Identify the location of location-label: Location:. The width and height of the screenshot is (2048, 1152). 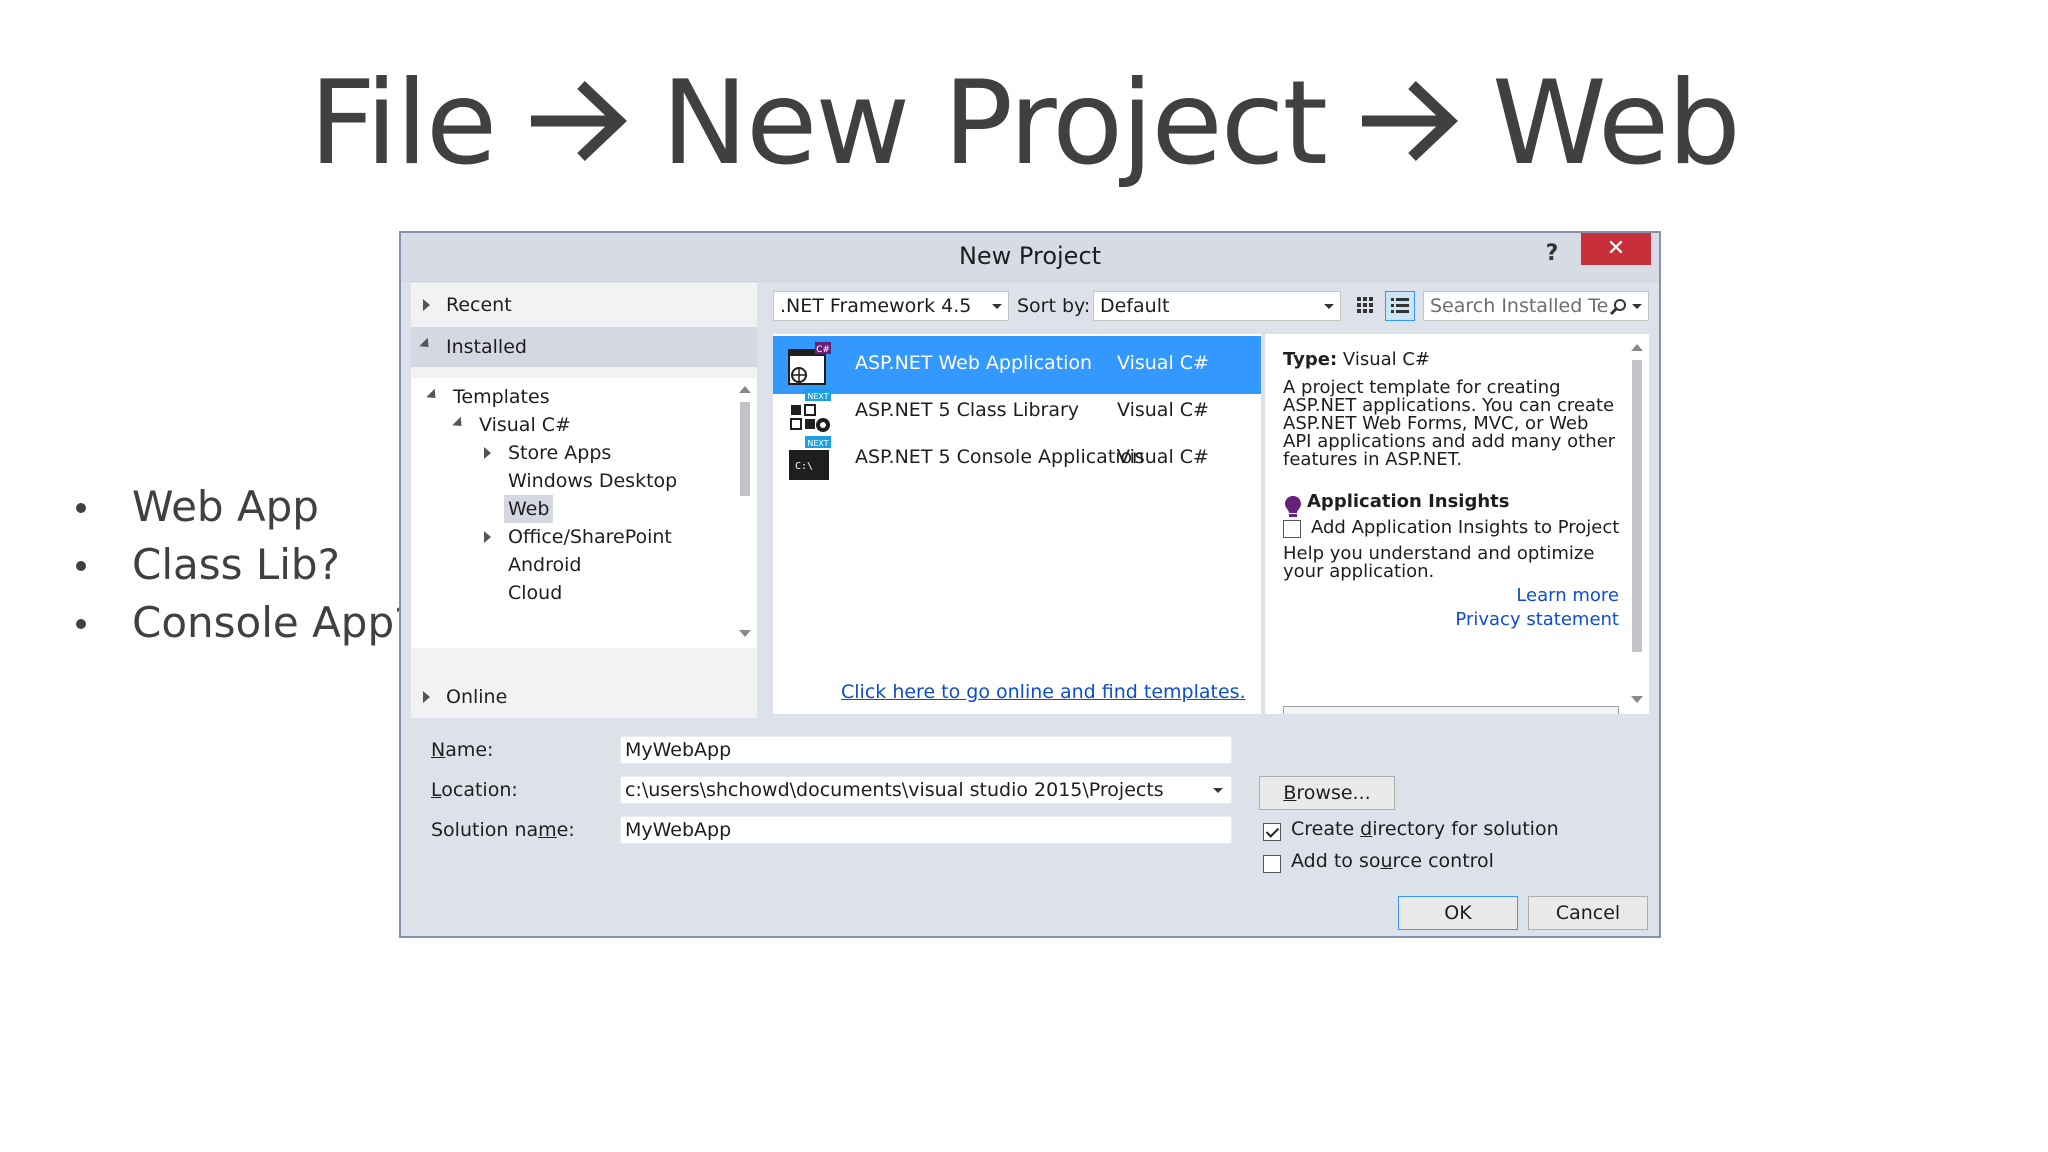
(474, 790).